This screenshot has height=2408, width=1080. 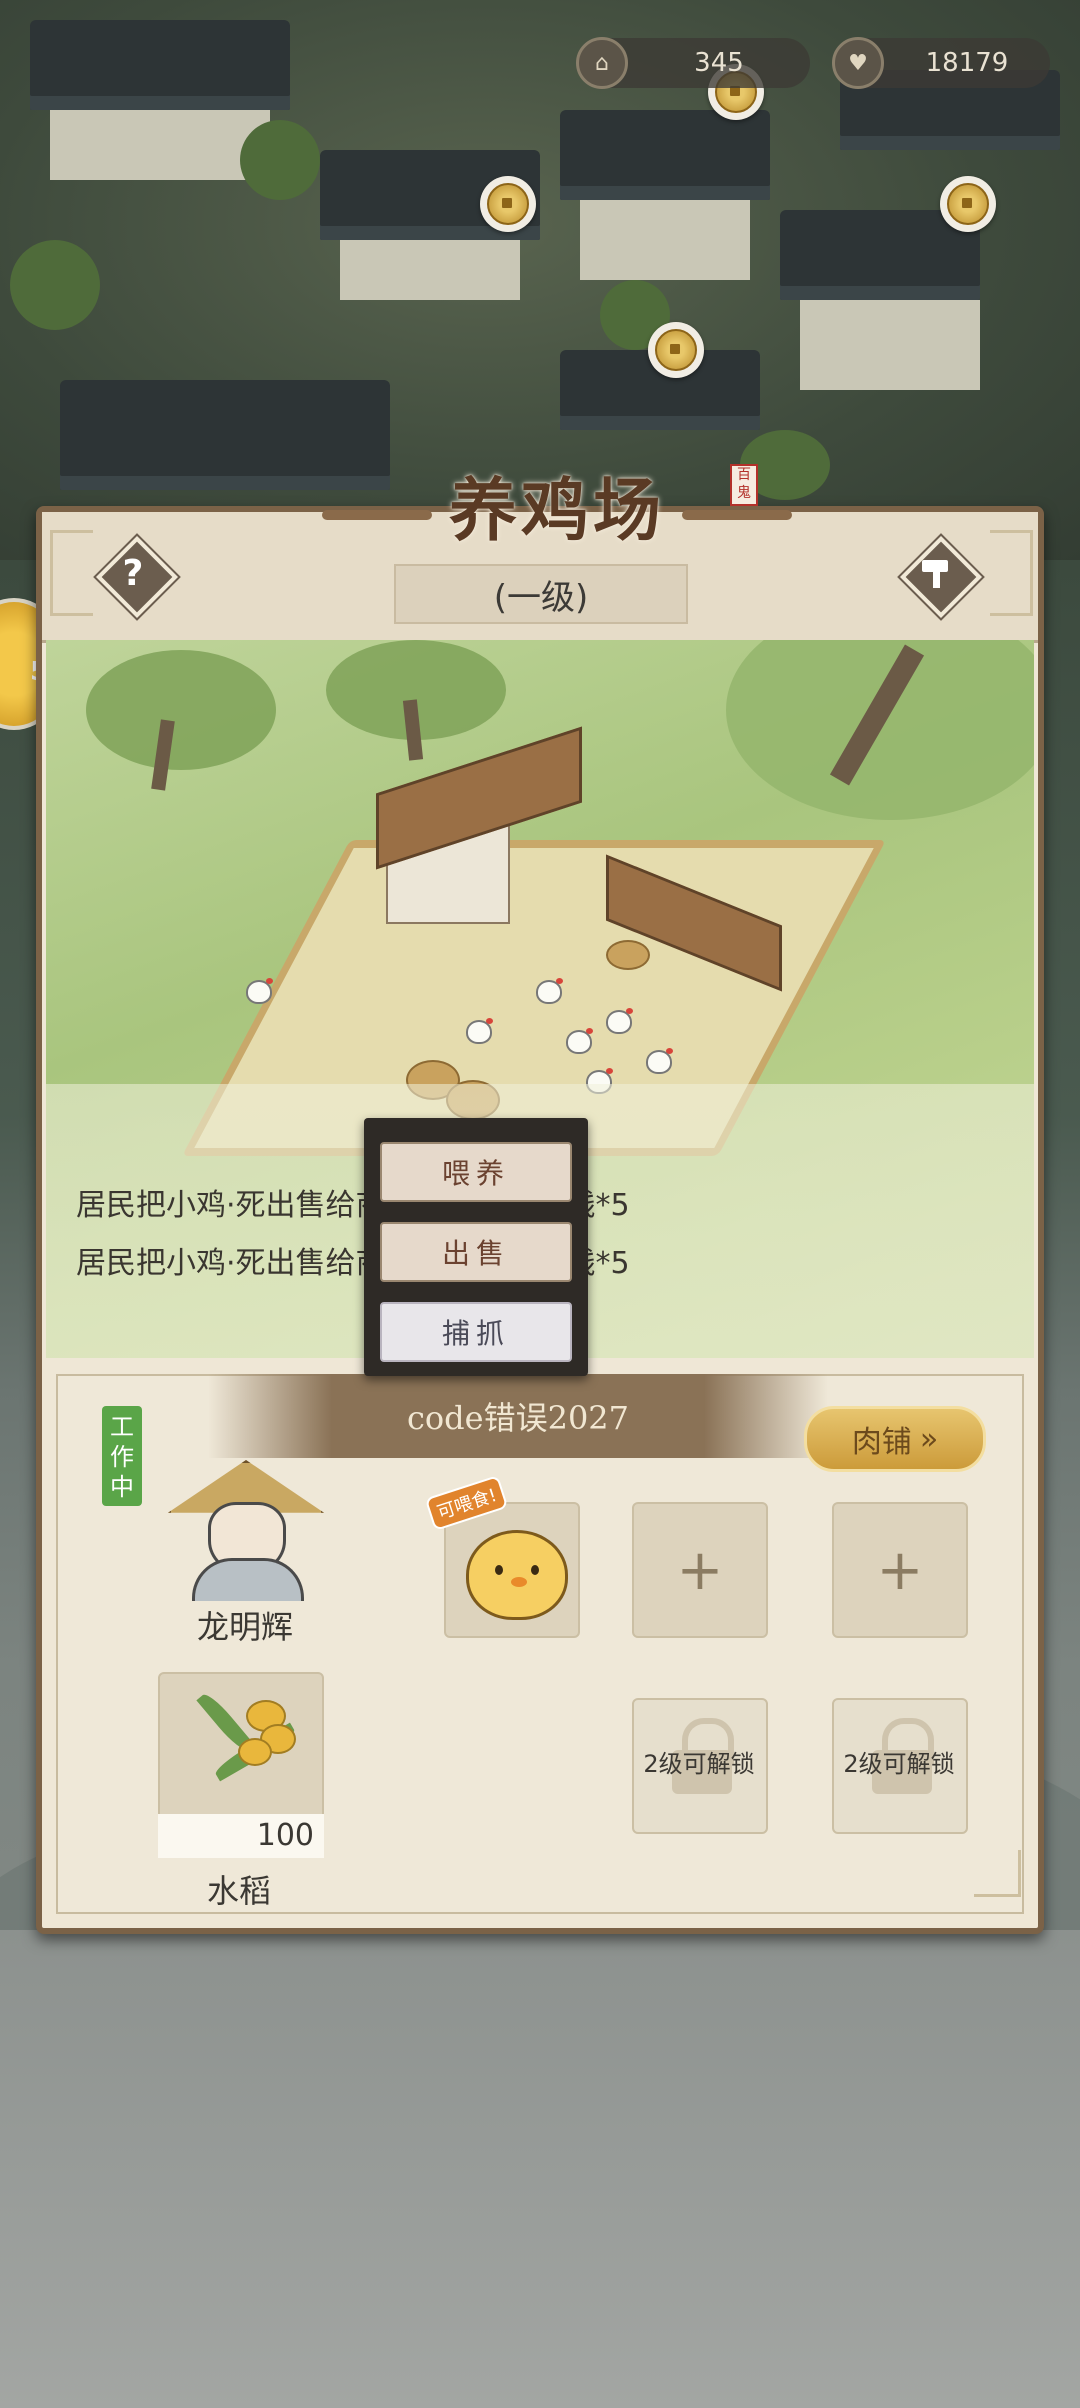 What do you see at coordinates (719, 63) in the screenshot?
I see `population-value: 345` at bounding box center [719, 63].